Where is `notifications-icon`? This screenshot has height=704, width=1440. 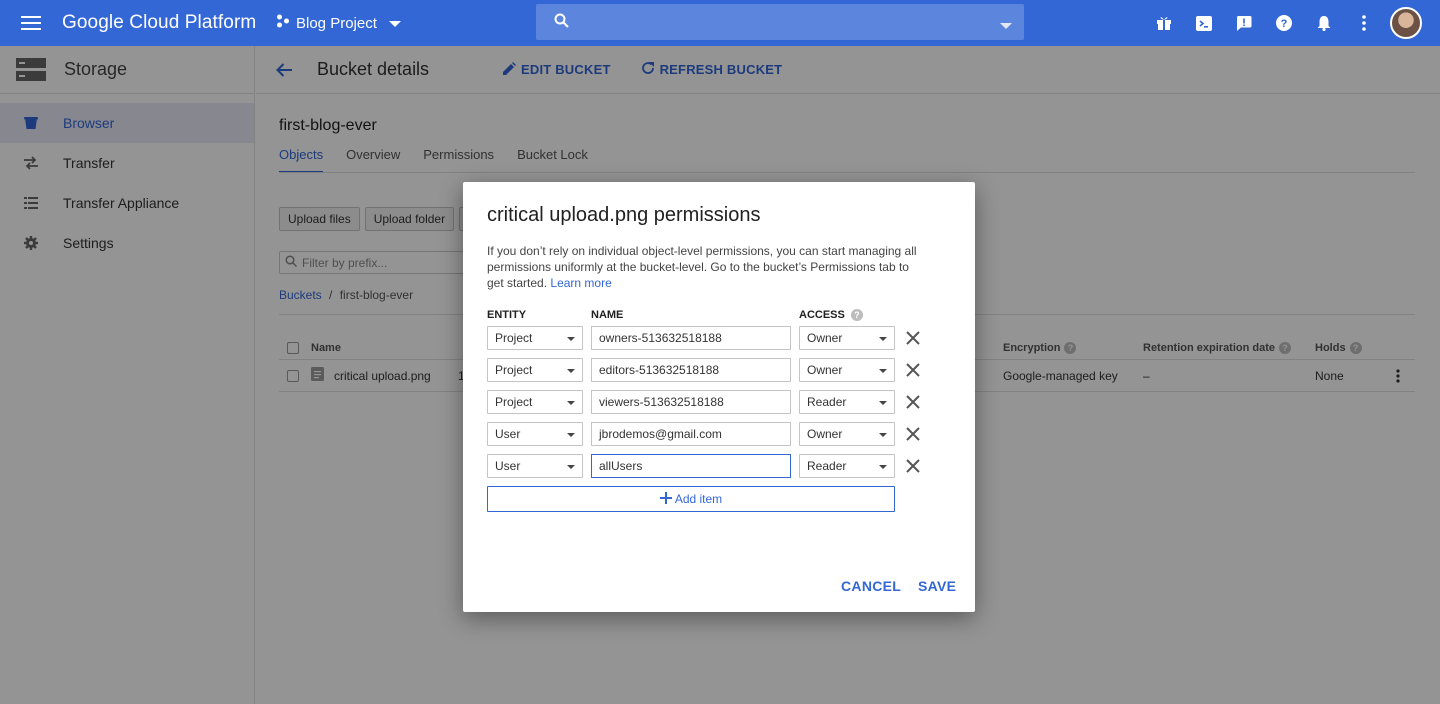 notifications-icon is located at coordinates (1324, 23).